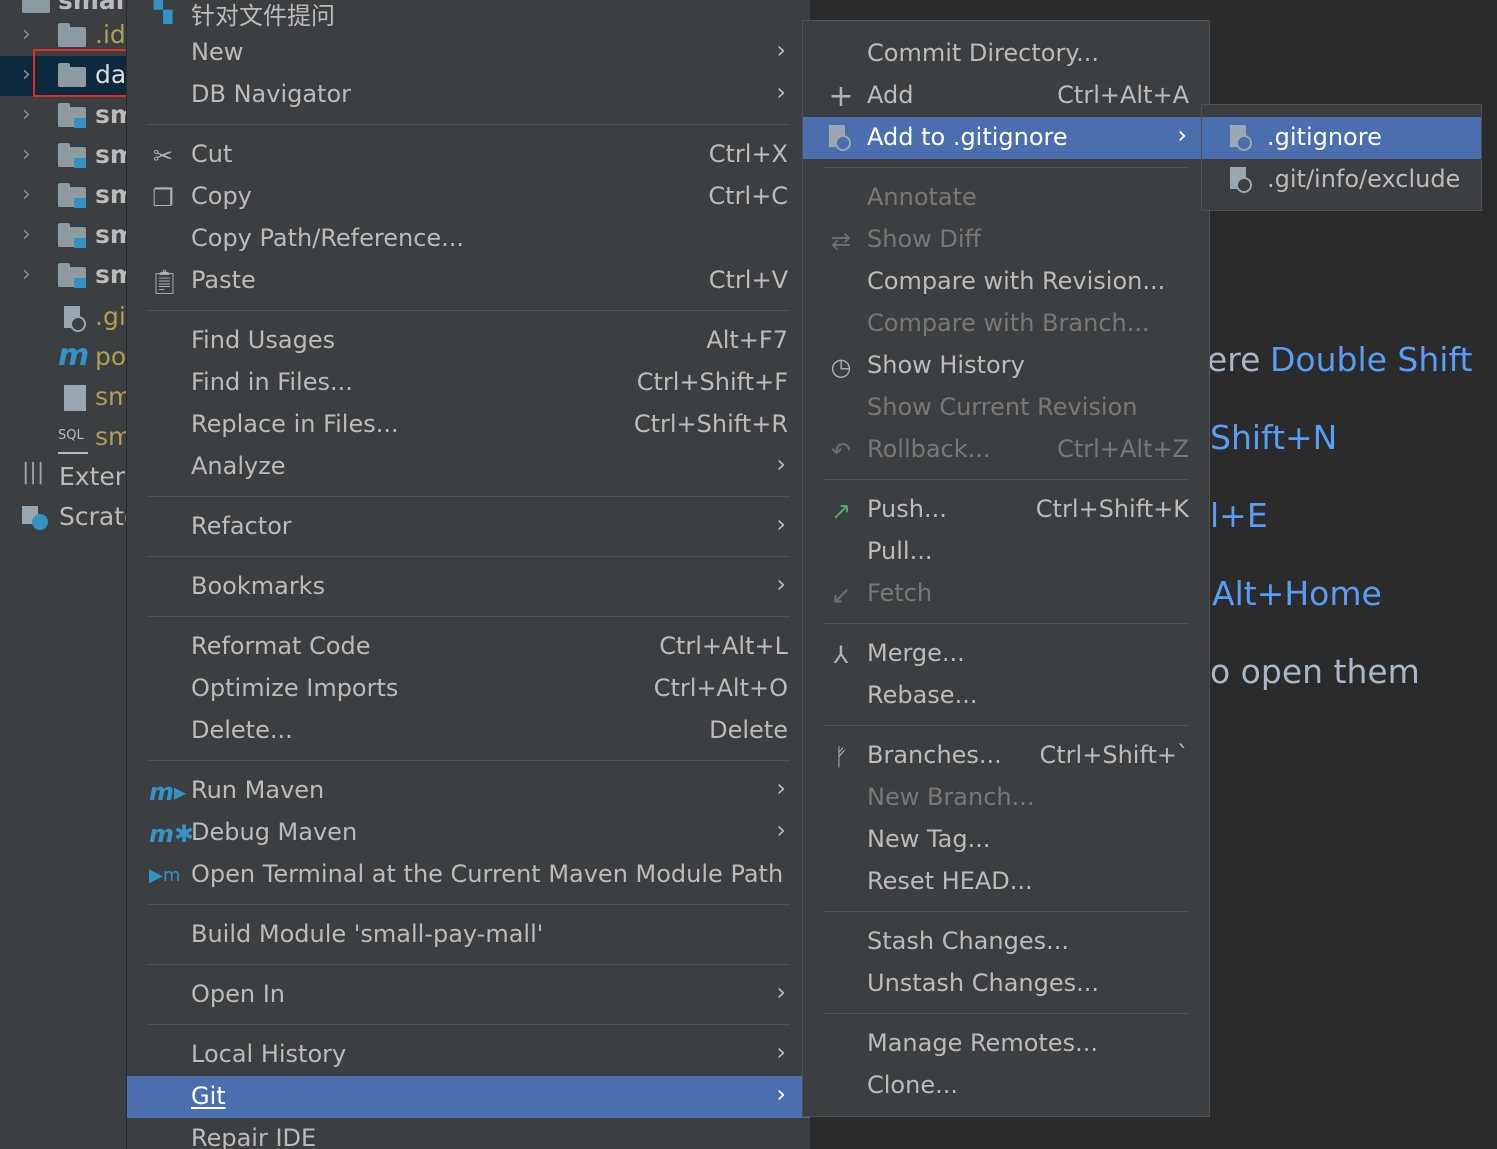 The width and height of the screenshot is (1497, 1149). Describe the element at coordinates (238, 466) in the screenshot. I see `menu-item-label: Analyze` at that location.